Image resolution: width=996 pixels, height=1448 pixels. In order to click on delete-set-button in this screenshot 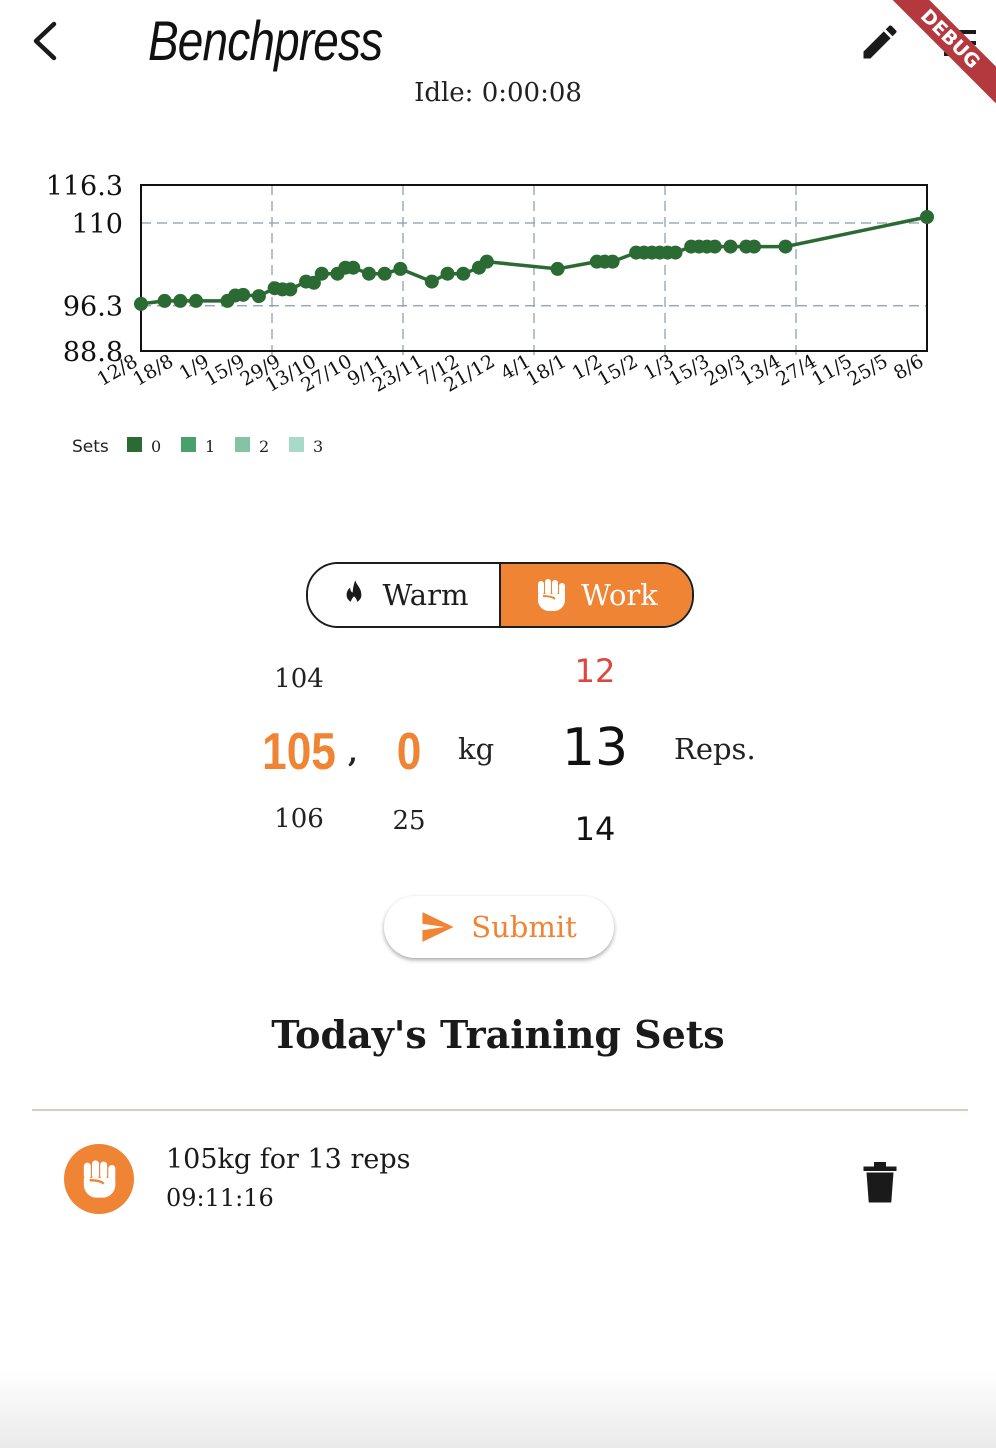, I will do `click(880, 1183)`.